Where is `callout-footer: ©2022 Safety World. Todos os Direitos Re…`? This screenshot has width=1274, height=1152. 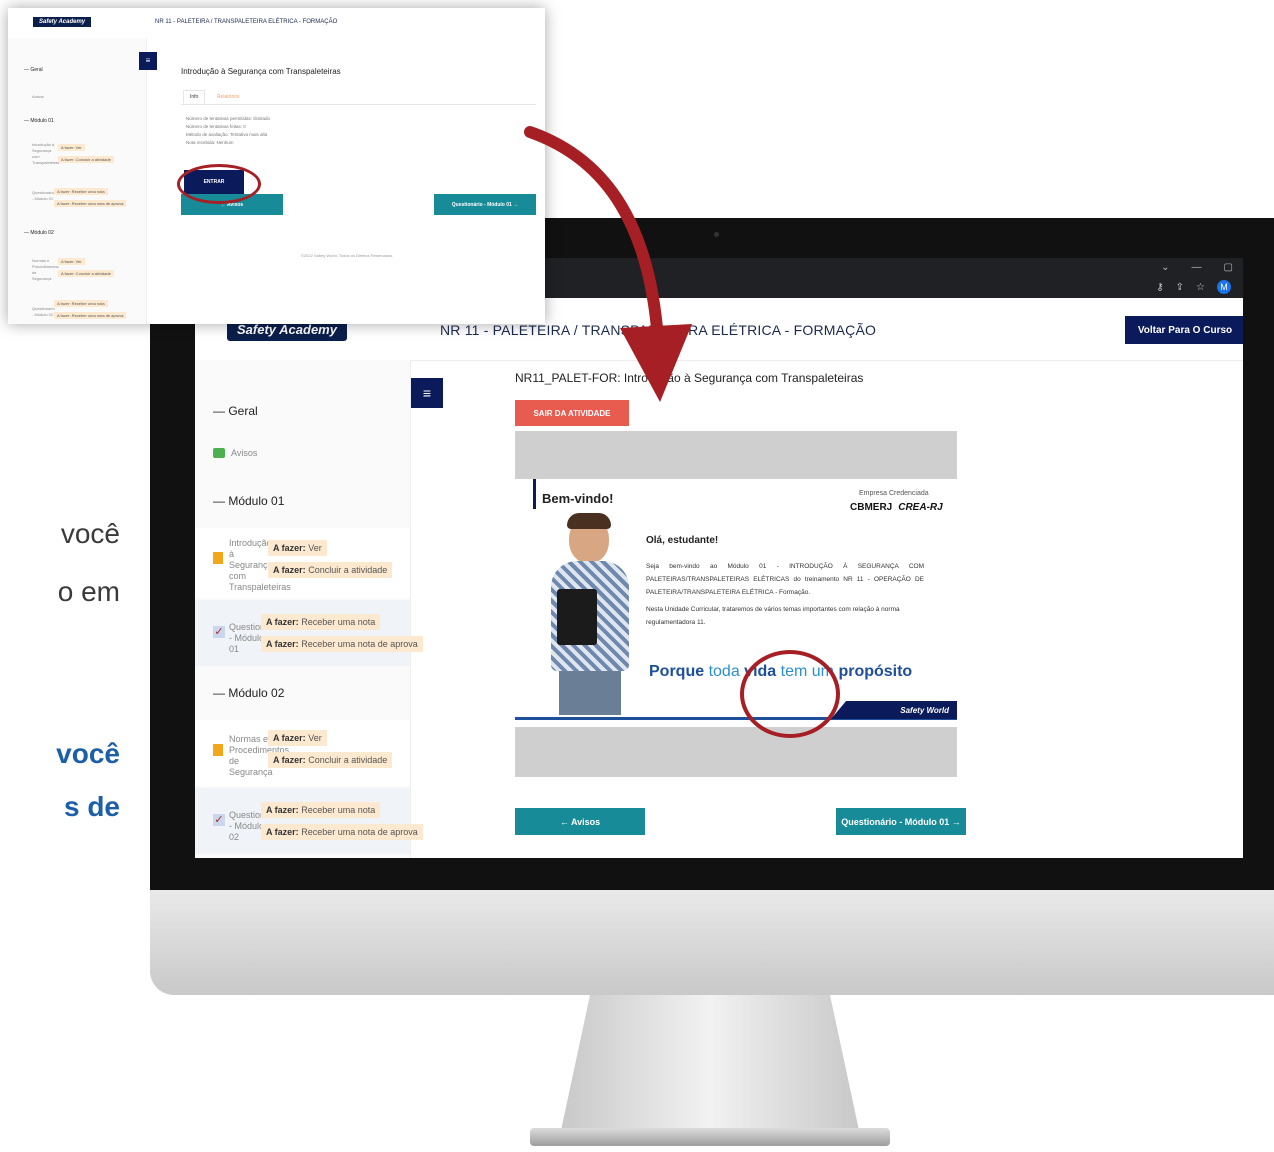 callout-footer: ©2022 Safety World. Todos os Direitos Re… is located at coordinates (347, 255).